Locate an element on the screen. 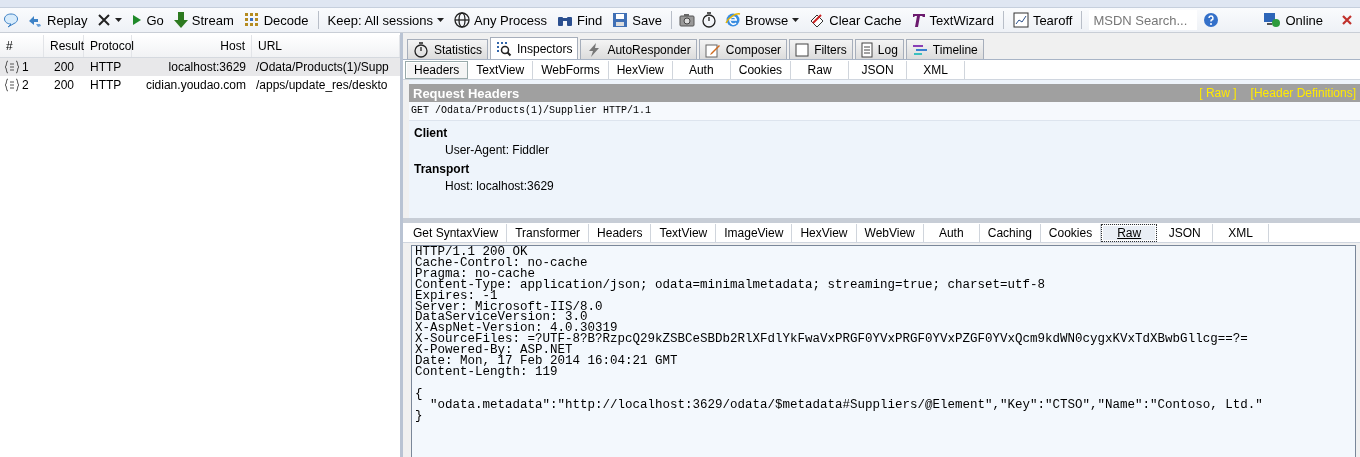  dotted-grid-icon is located at coordinates (251, 20).